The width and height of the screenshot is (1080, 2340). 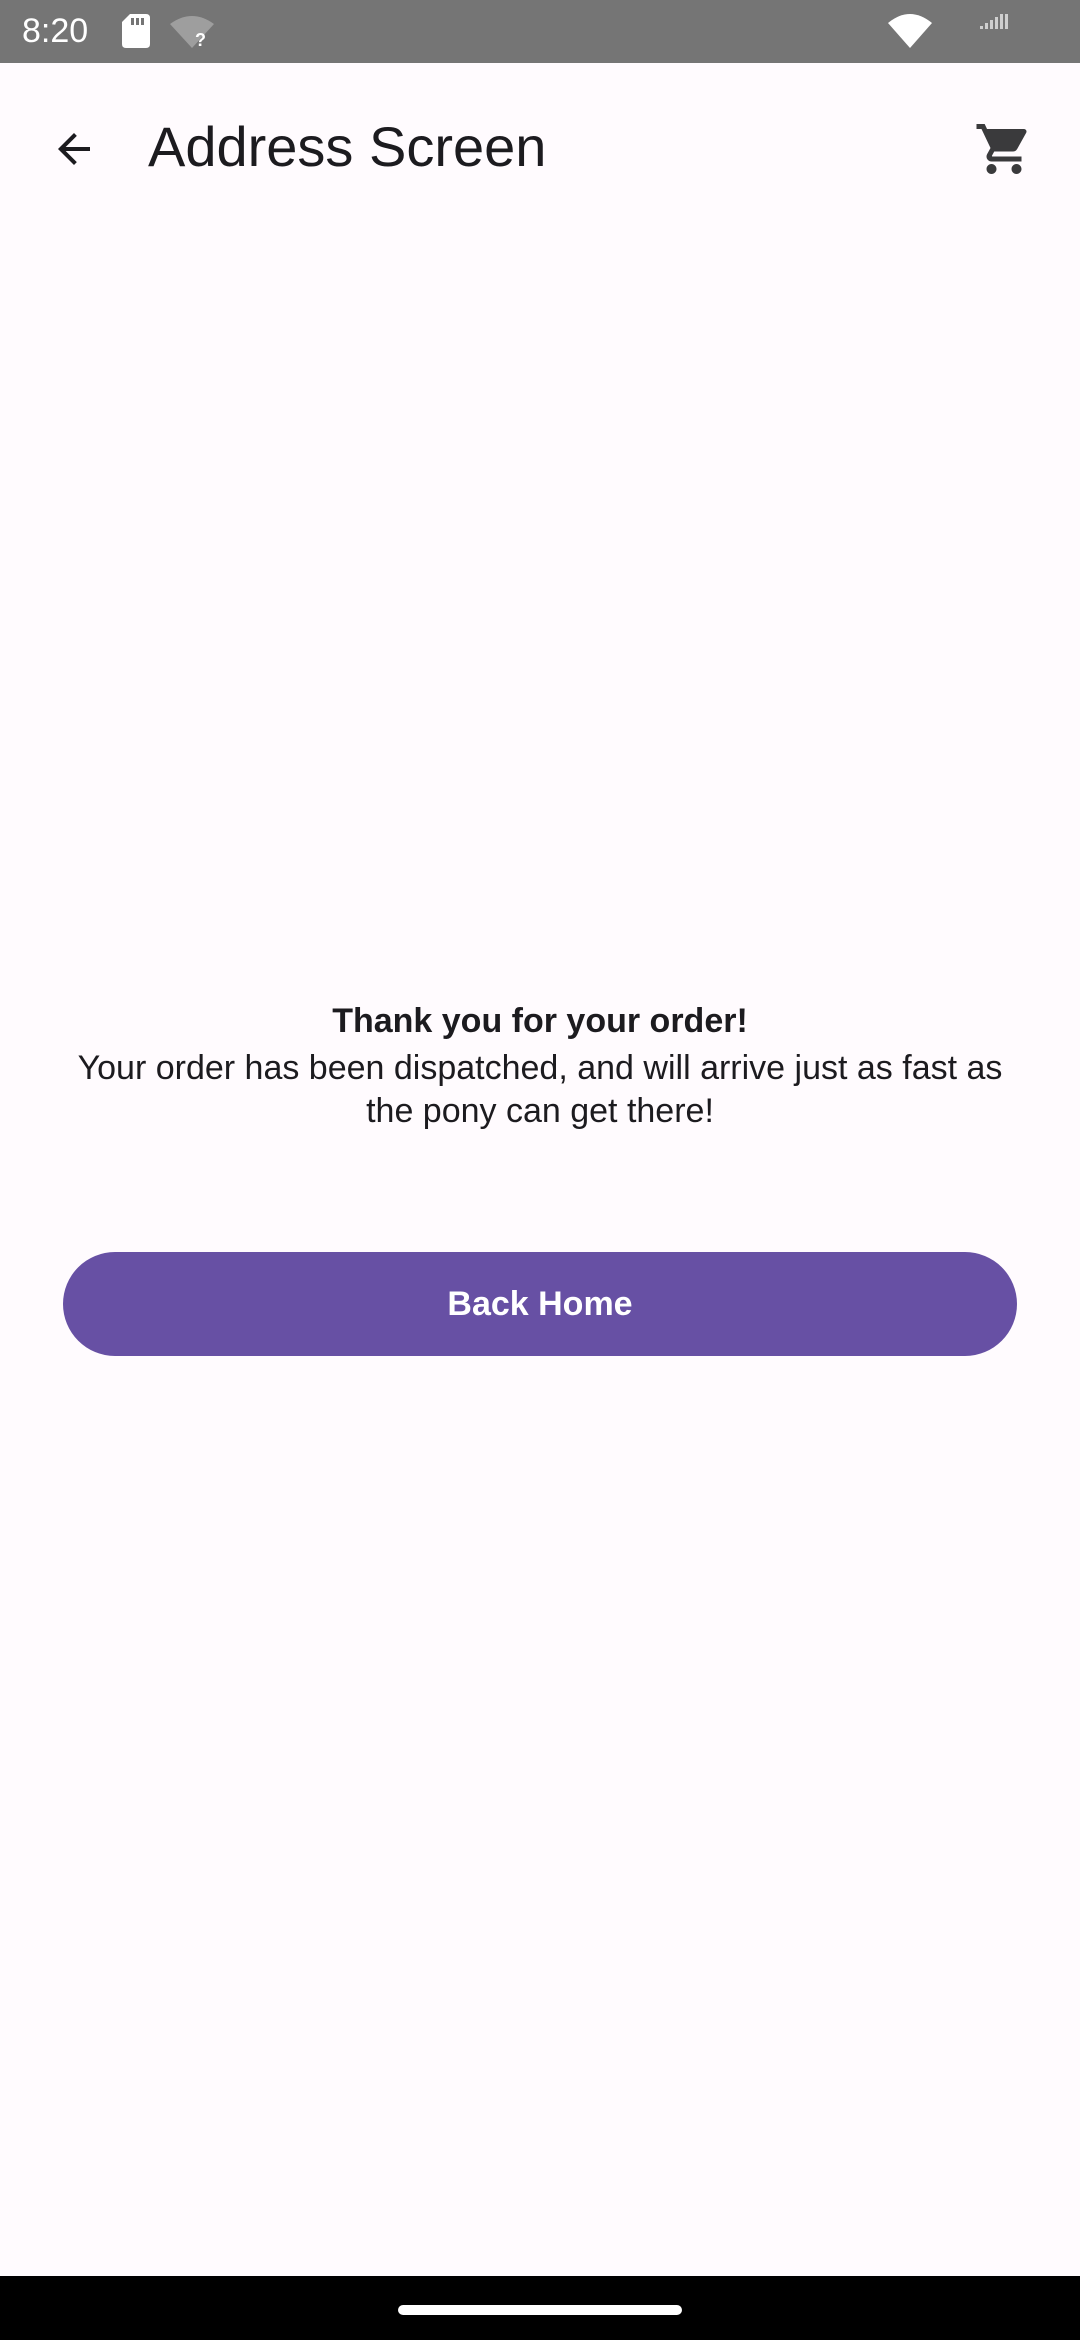 What do you see at coordinates (540, 31) in the screenshot?
I see `status-bar: 8:20 ?` at bounding box center [540, 31].